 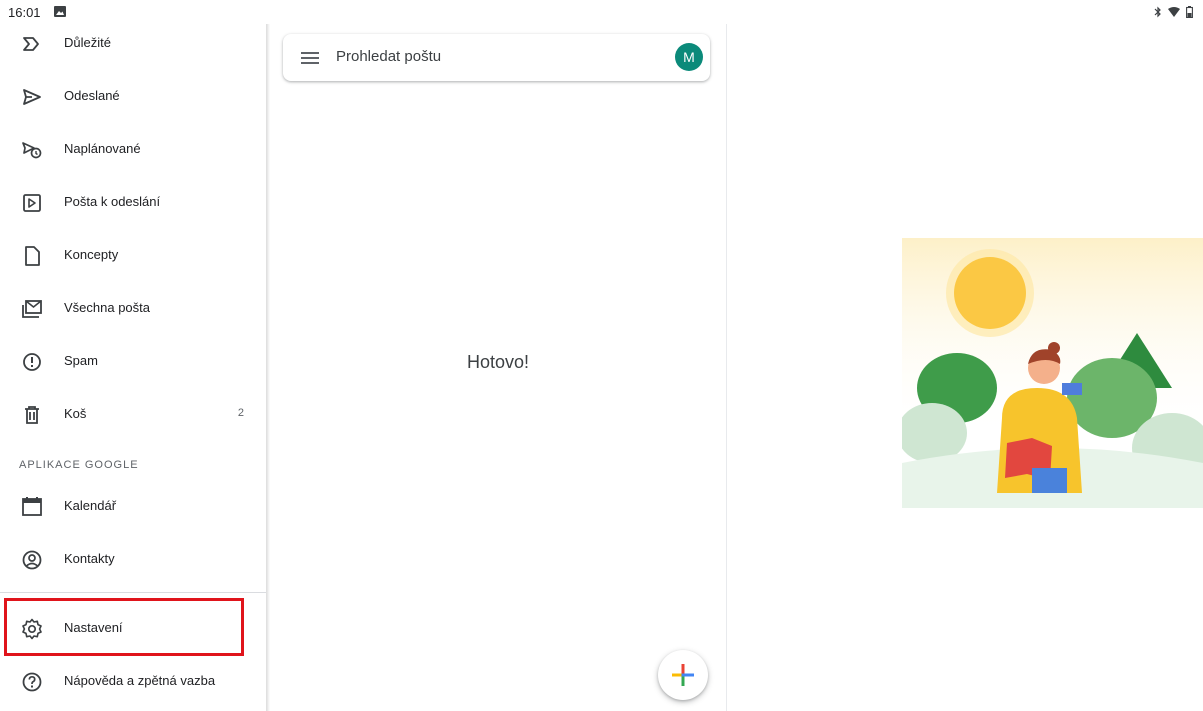 I want to click on calendar-icon, so click(x=32, y=506).